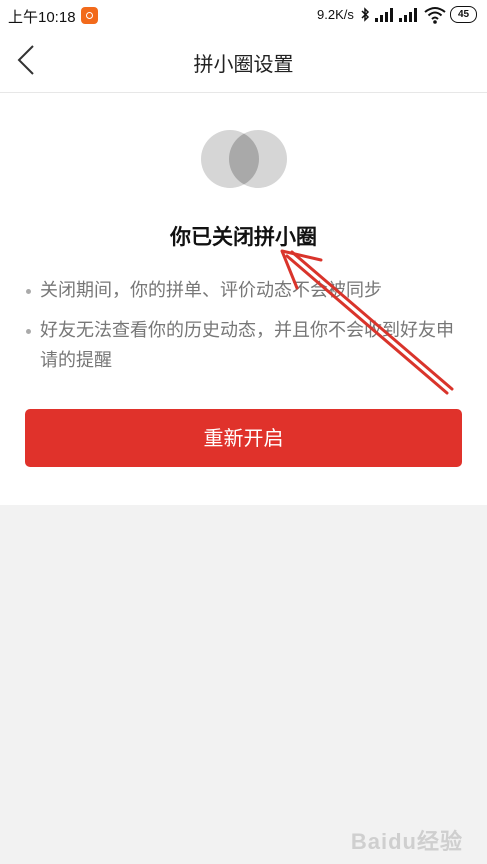 Image resolution: width=487 pixels, height=864 pixels. What do you see at coordinates (246, 346) in the screenshot?
I see `info-item: 好友无法查看你的历史动态，并且你不会收到好友申请的提醒` at bounding box center [246, 346].